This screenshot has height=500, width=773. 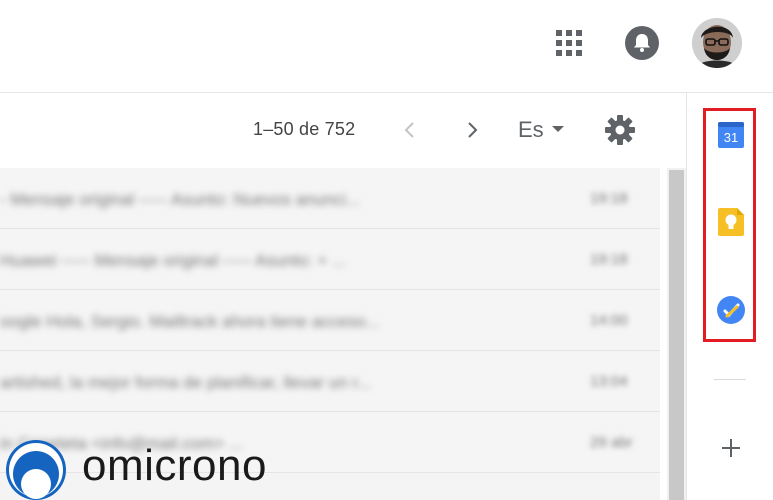 What do you see at coordinates (731, 310) in the screenshot?
I see `google-tasks-icon` at bounding box center [731, 310].